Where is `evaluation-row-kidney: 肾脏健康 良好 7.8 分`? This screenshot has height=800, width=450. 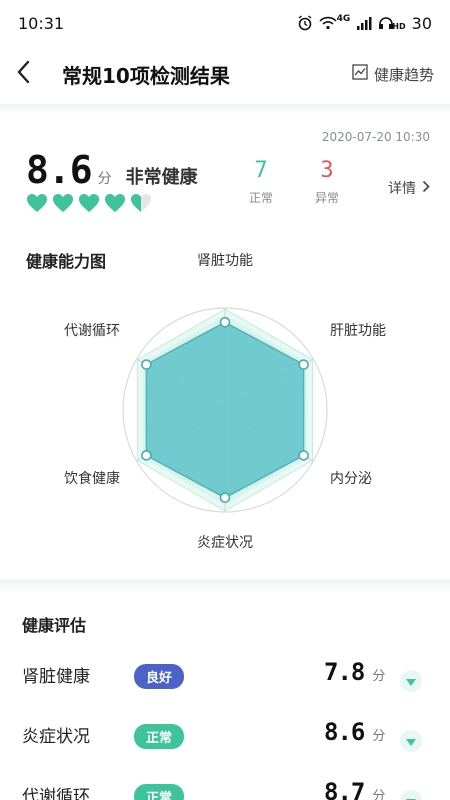
evaluation-row-kidney: 肾脏健康 良好 7.8 分 is located at coordinates (225, 680).